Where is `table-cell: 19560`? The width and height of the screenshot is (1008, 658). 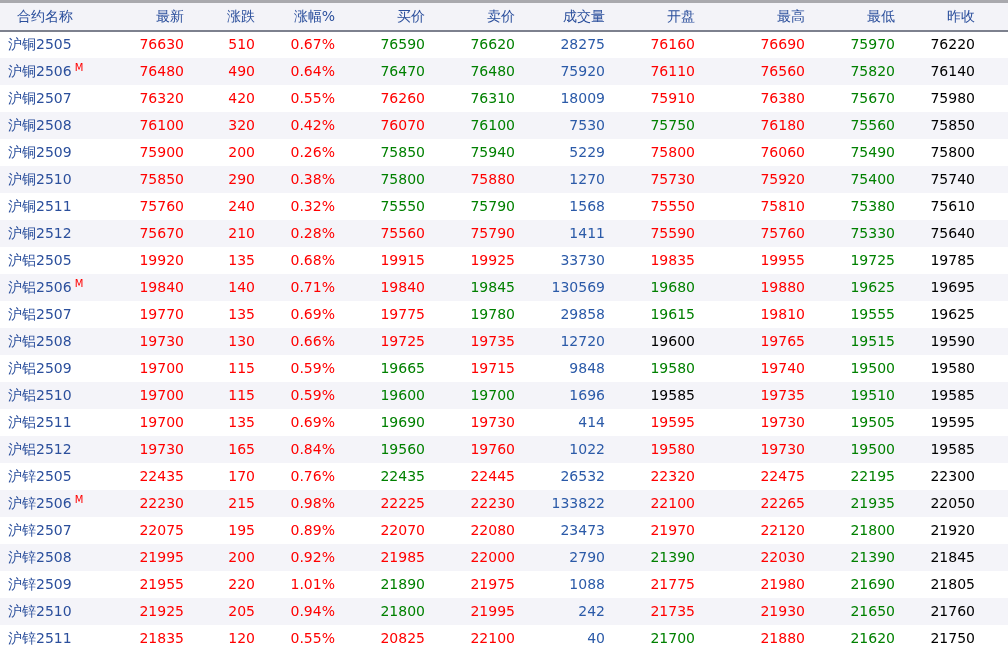
table-cell: 19560 is located at coordinates (380, 449).